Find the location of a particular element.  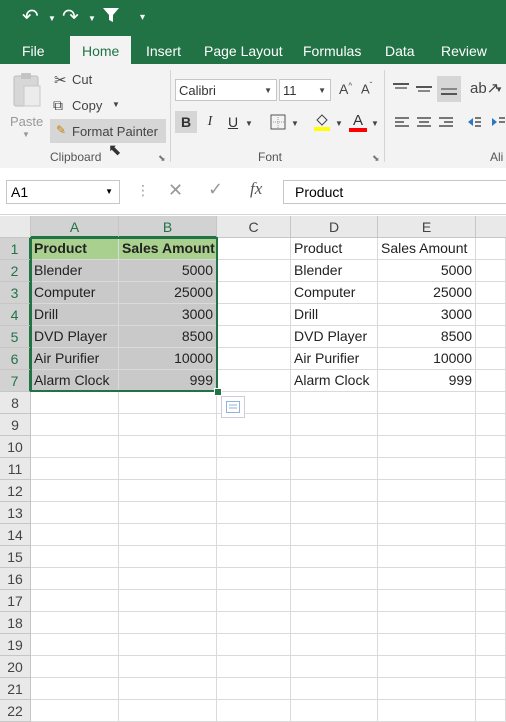

row-header-9: 9 is located at coordinates (15, 425).